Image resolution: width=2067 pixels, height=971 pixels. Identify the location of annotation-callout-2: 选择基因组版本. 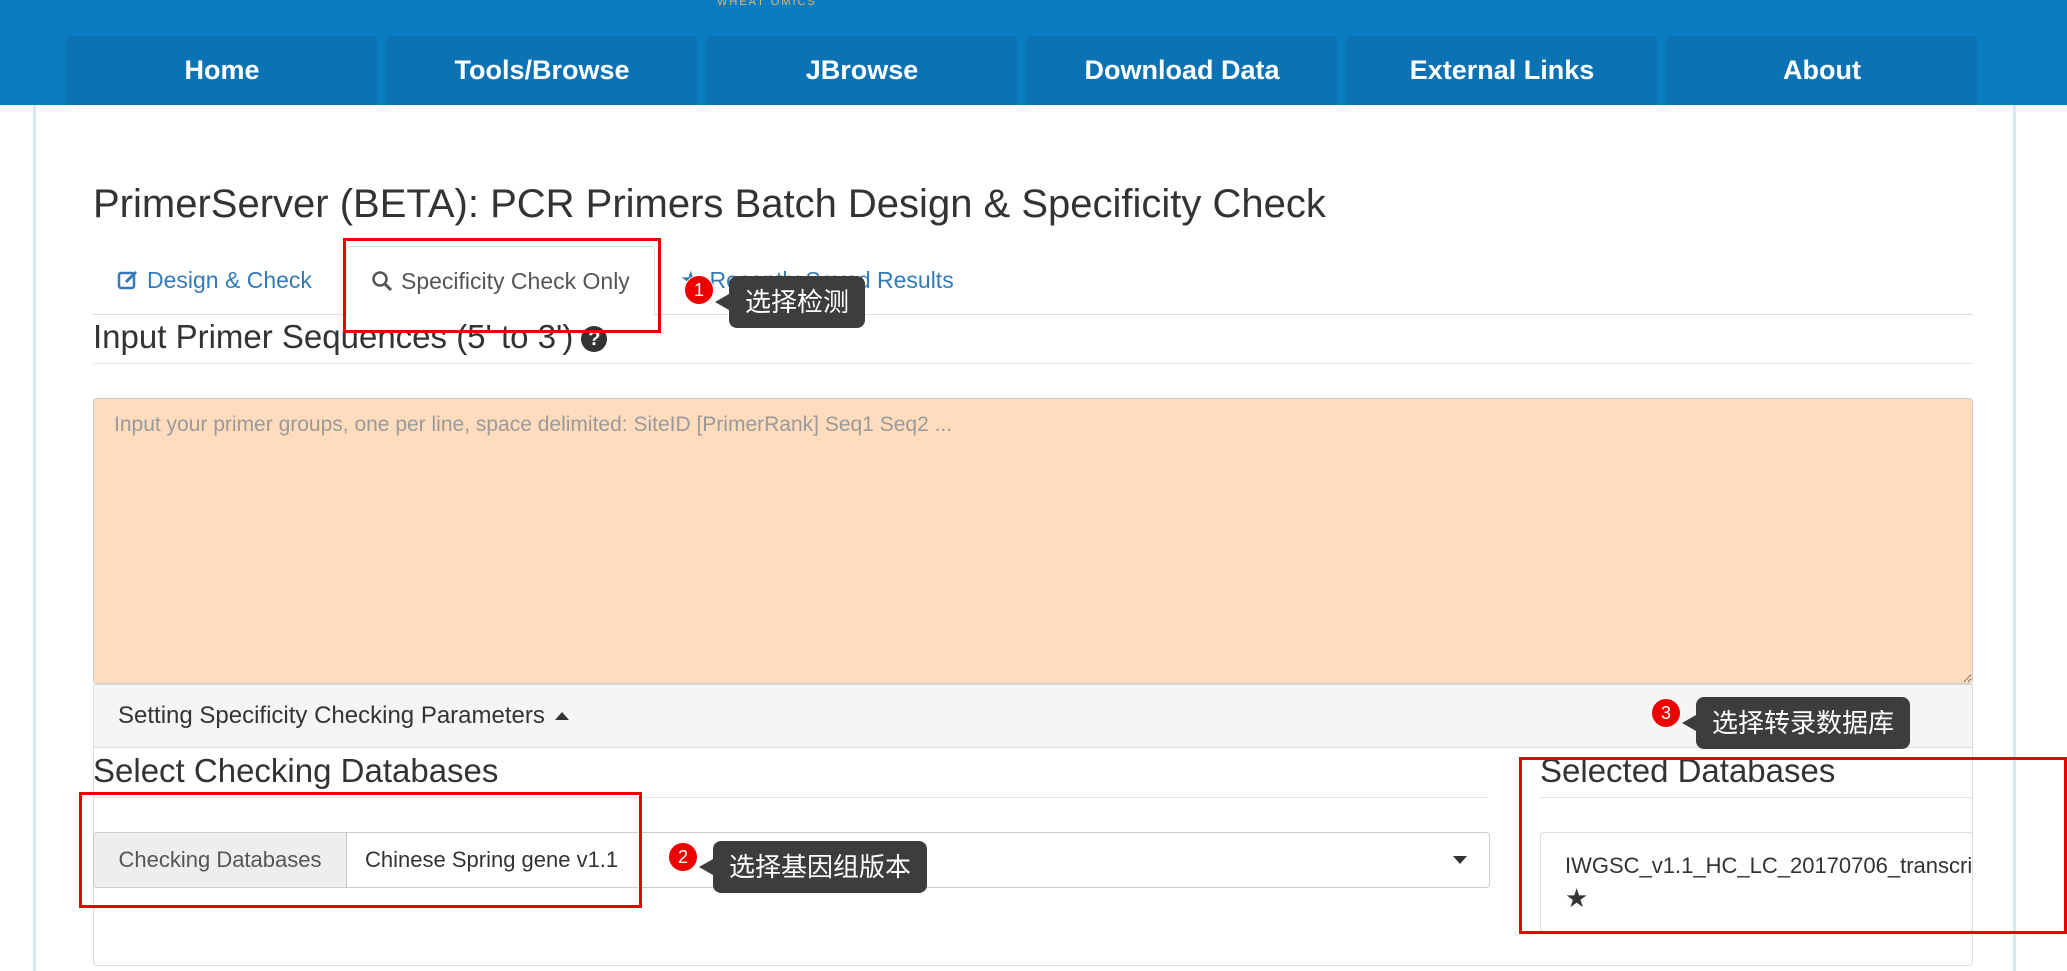
(813, 867).